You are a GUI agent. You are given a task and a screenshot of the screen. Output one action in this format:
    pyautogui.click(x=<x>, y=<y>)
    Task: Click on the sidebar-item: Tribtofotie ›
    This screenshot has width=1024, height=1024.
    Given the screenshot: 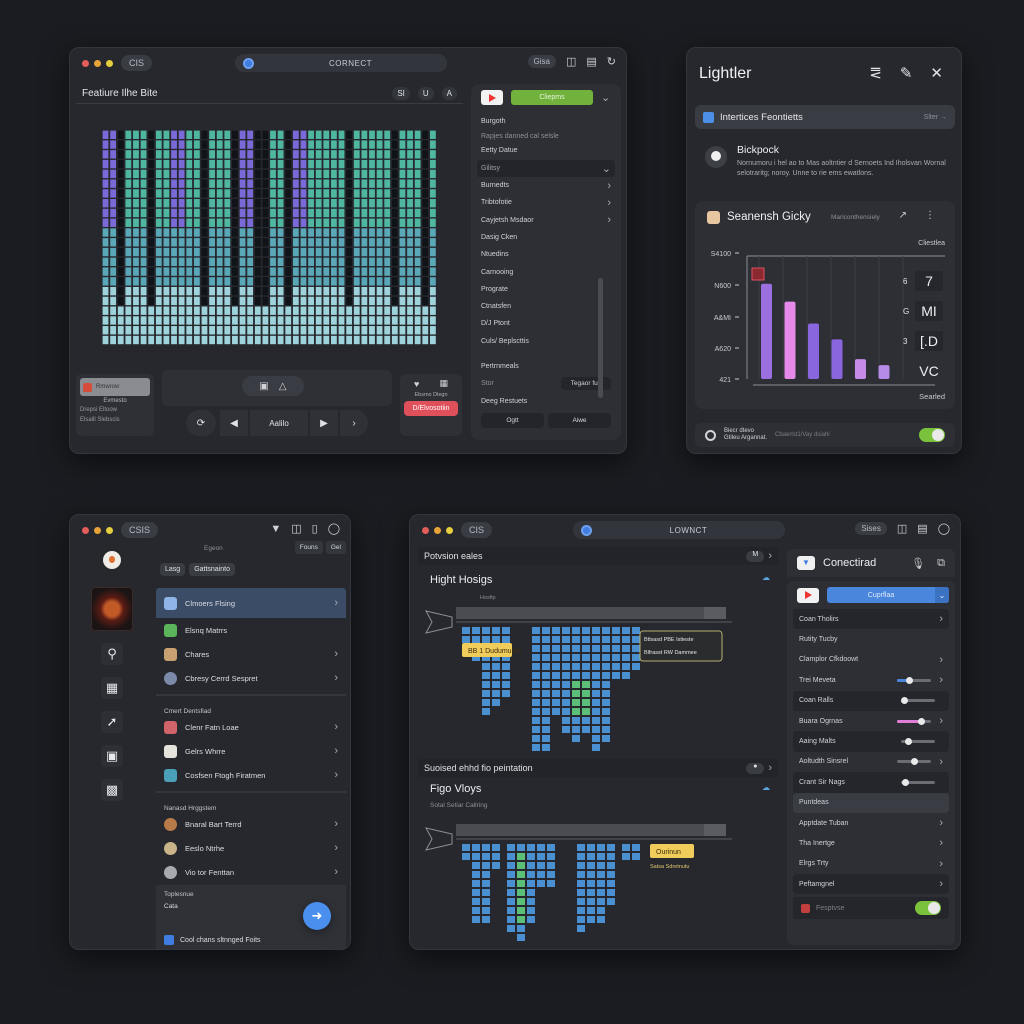 What is the action you would take?
    pyautogui.click(x=546, y=202)
    